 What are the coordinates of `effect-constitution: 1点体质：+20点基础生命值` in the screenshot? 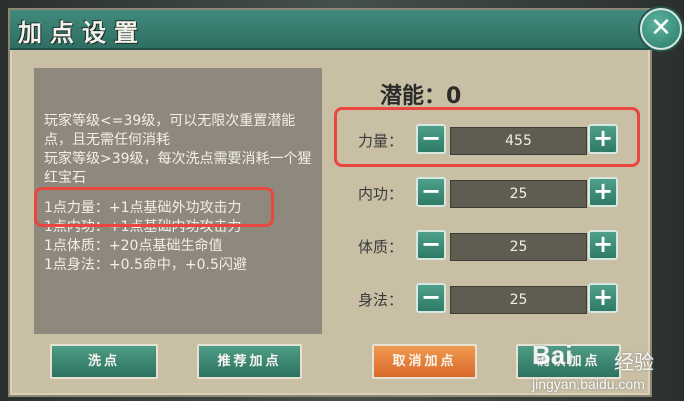 It's located at (133, 246).